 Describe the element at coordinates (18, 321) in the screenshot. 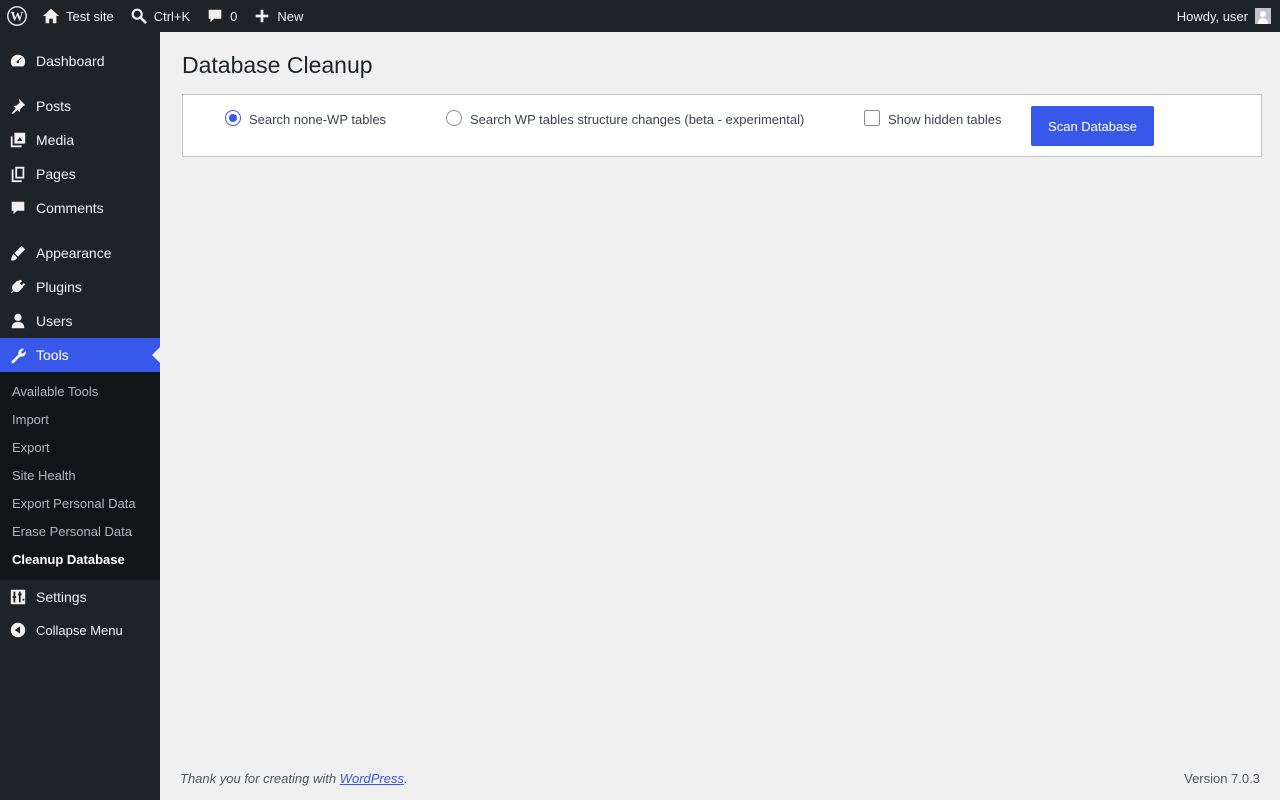

I see `user-icon` at that location.